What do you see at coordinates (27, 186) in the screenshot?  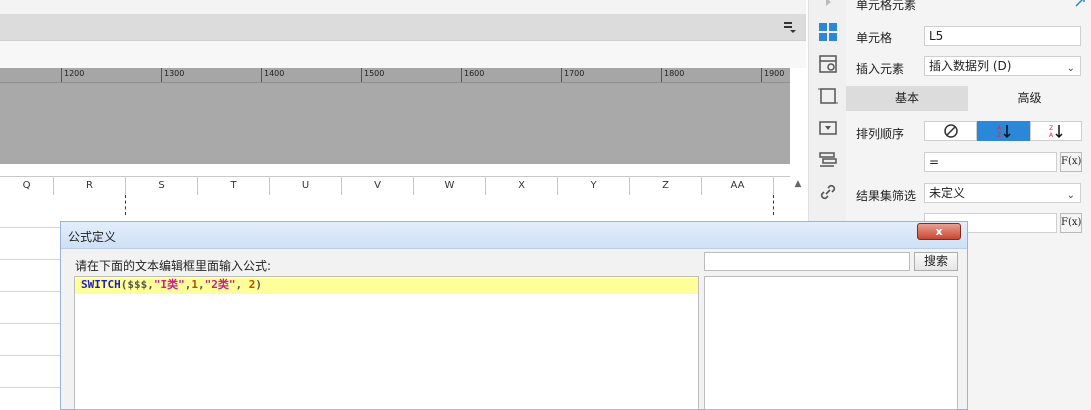 I see `column-header-q: Q` at bounding box center [27, 186].